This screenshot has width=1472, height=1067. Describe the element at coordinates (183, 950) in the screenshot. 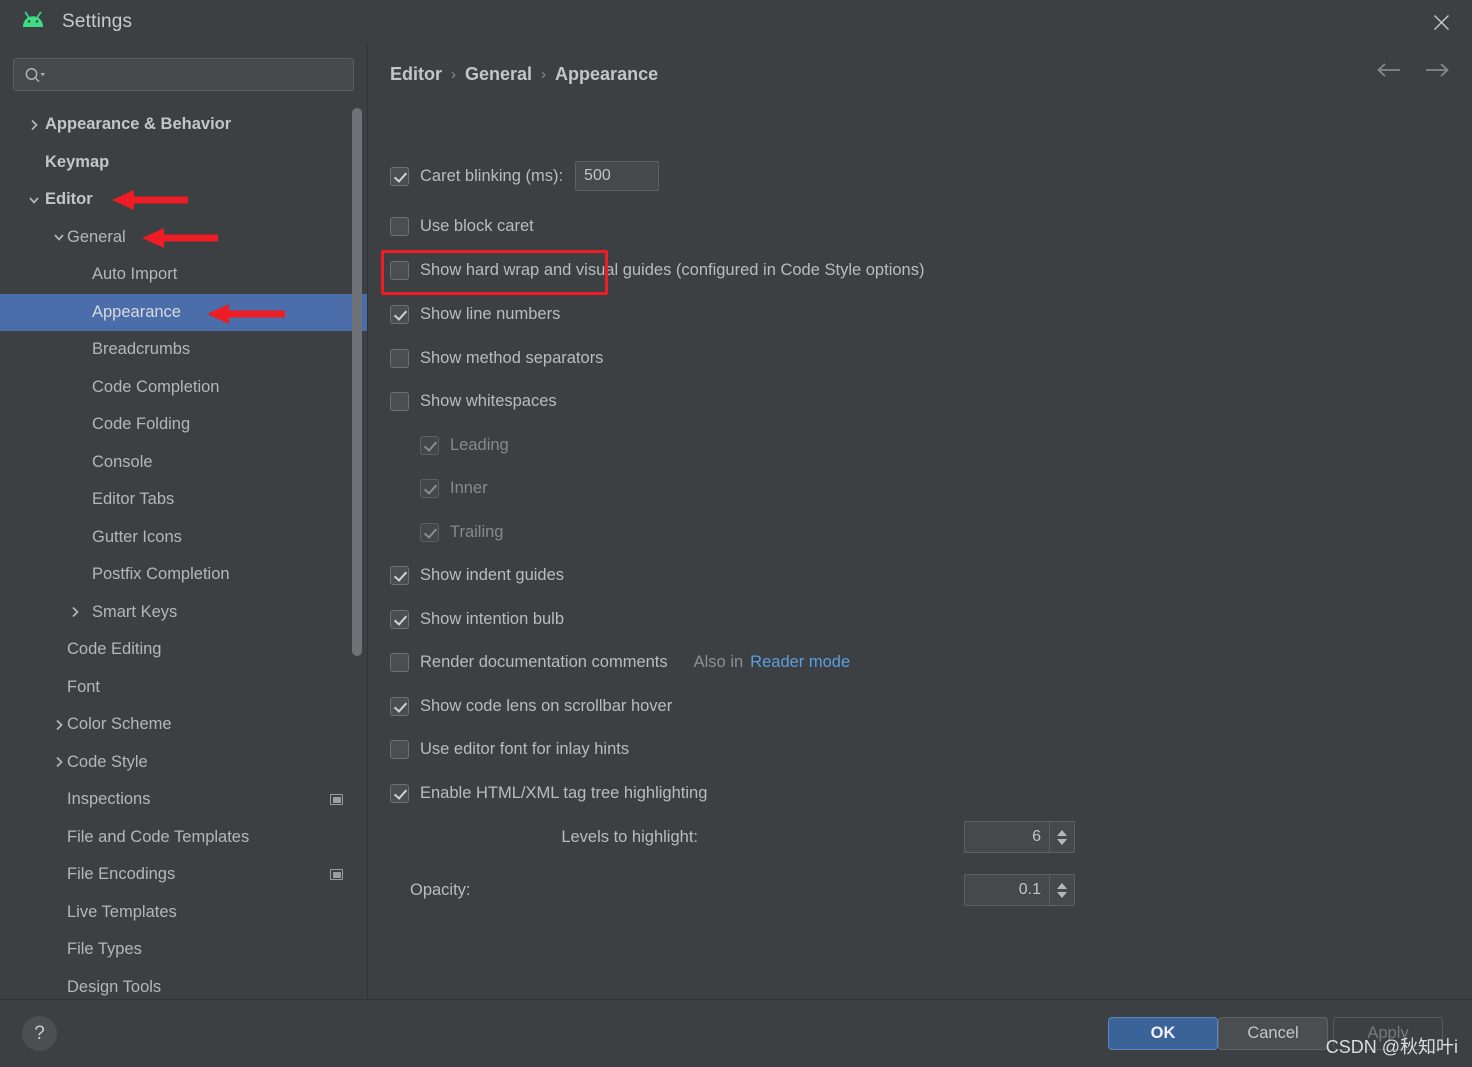

I see `sidebar-item-file-types: File Types` at that location.